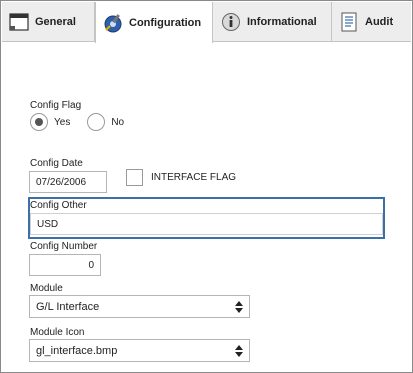  Describe the element at coordinates (77, 350) in the screenshot. I see `module-icon-select-value: gl_interface.bmp` at that location.